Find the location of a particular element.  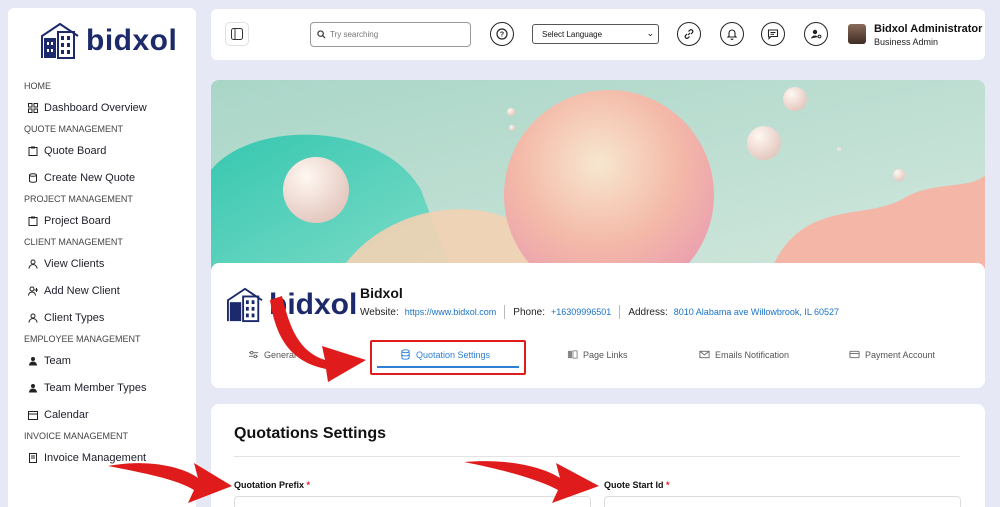

tab-general: General is located at coordinates (272, 354).